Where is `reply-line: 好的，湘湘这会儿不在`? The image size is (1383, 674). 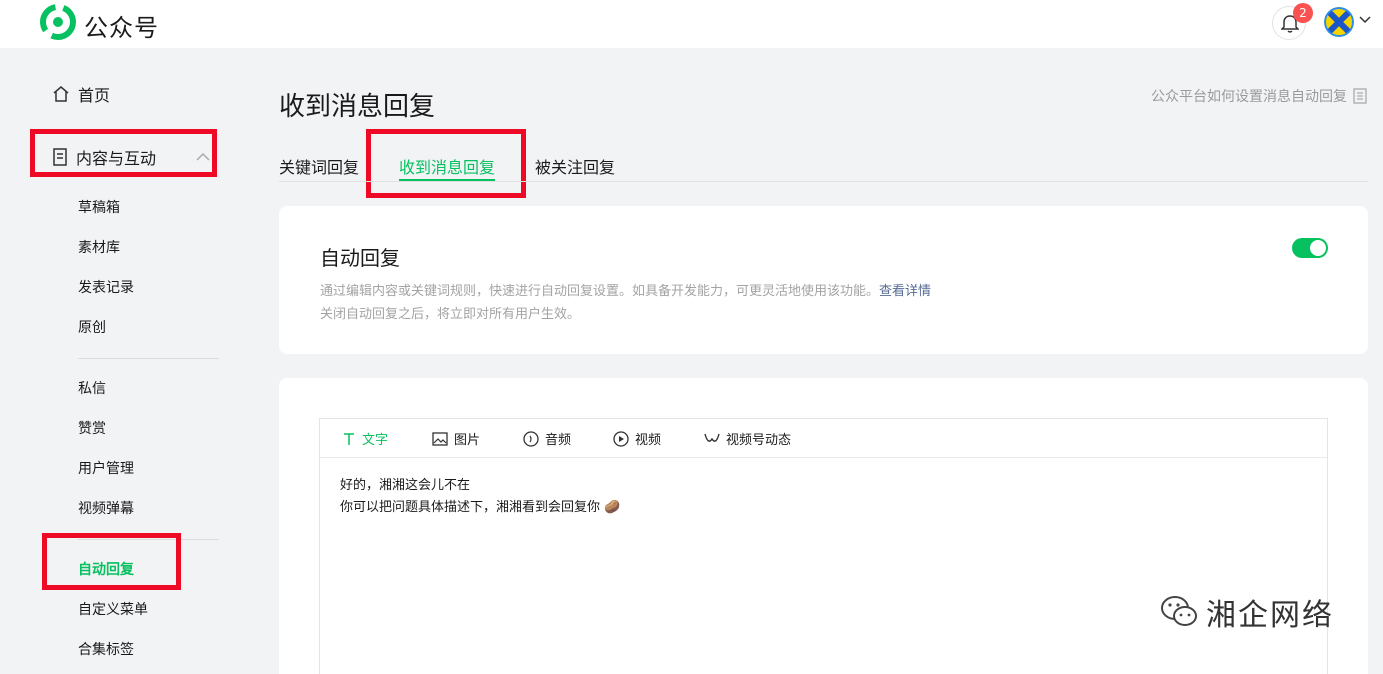 reply-line: 好的，湘湘这会儿不在 is located at coordinates (405, 485).